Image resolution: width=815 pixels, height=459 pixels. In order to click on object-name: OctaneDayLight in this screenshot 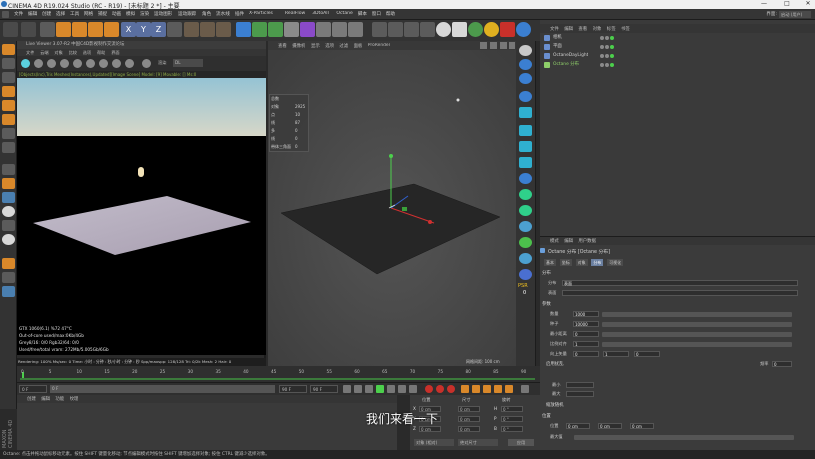, I will do `click(570, 56)`.